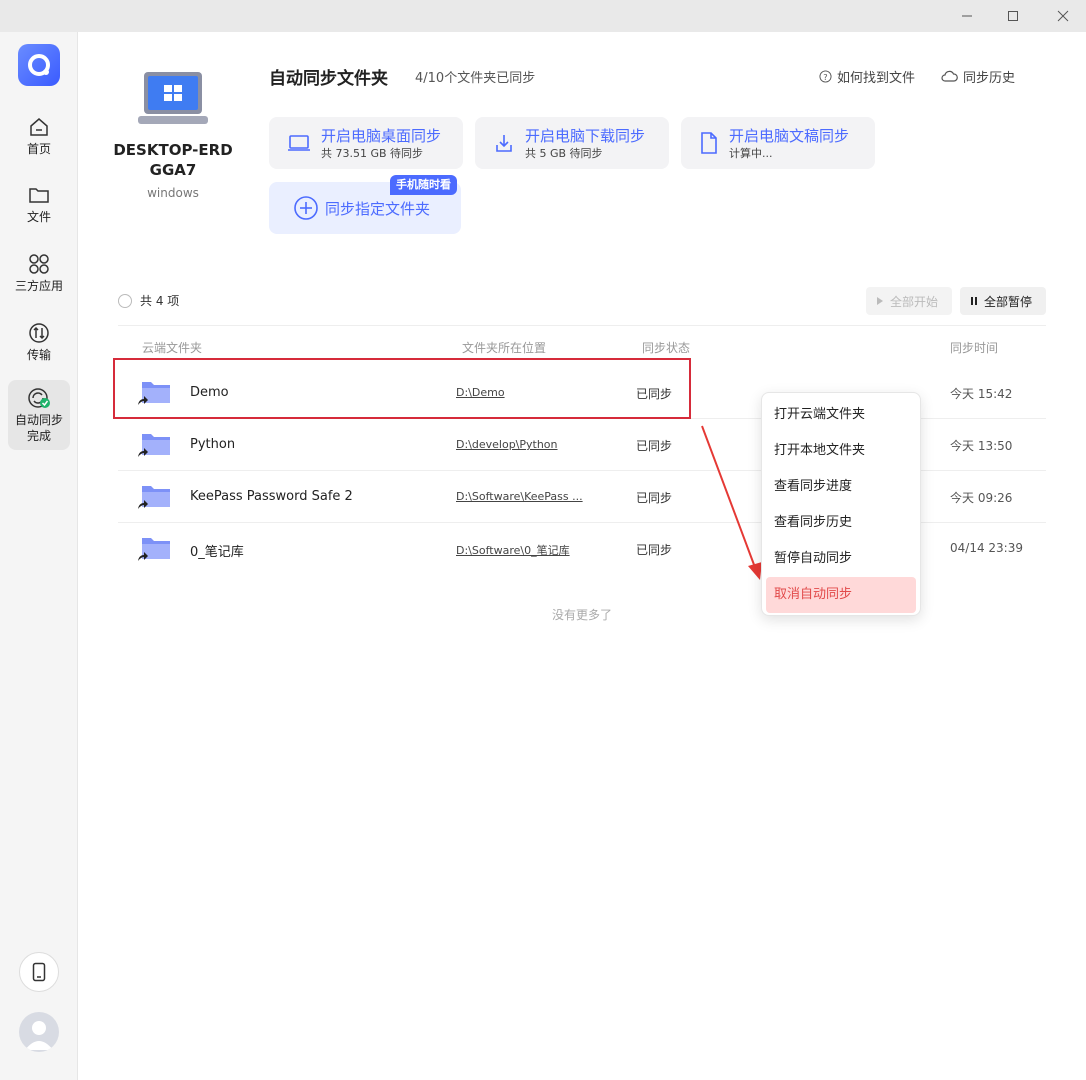 Image resolution: width=1086 pixels, height=1080 pixels. Describe the element at coordinates (513, 550) in the screenshot. I see `folder-path-link: D:\Software\0_笔记库` at that location.